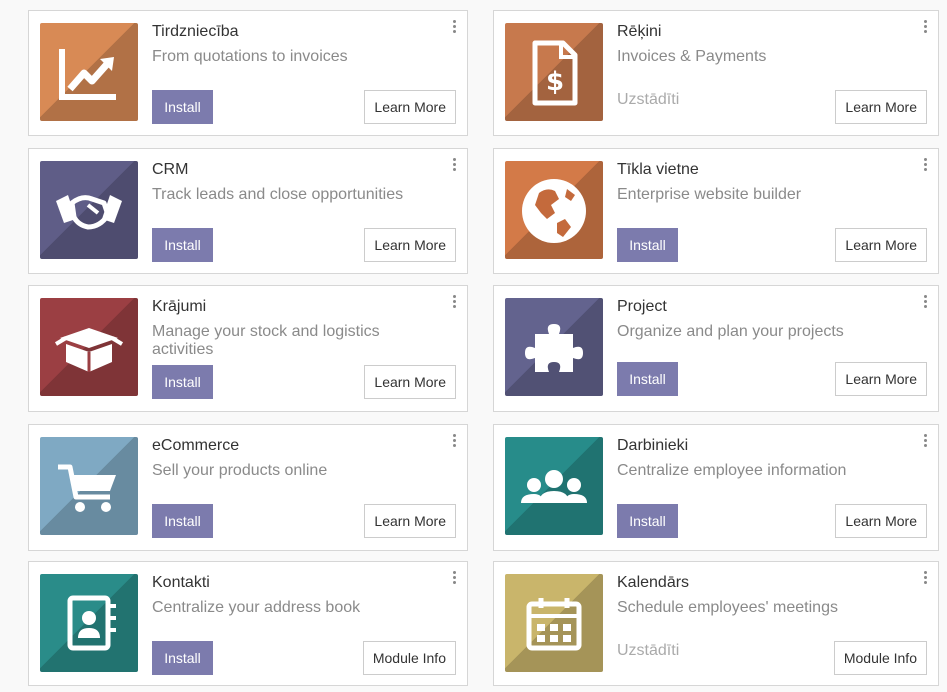  Describe the element at coordinates (554, 623) in the screenshot. I see `calendar-icon` at that location.